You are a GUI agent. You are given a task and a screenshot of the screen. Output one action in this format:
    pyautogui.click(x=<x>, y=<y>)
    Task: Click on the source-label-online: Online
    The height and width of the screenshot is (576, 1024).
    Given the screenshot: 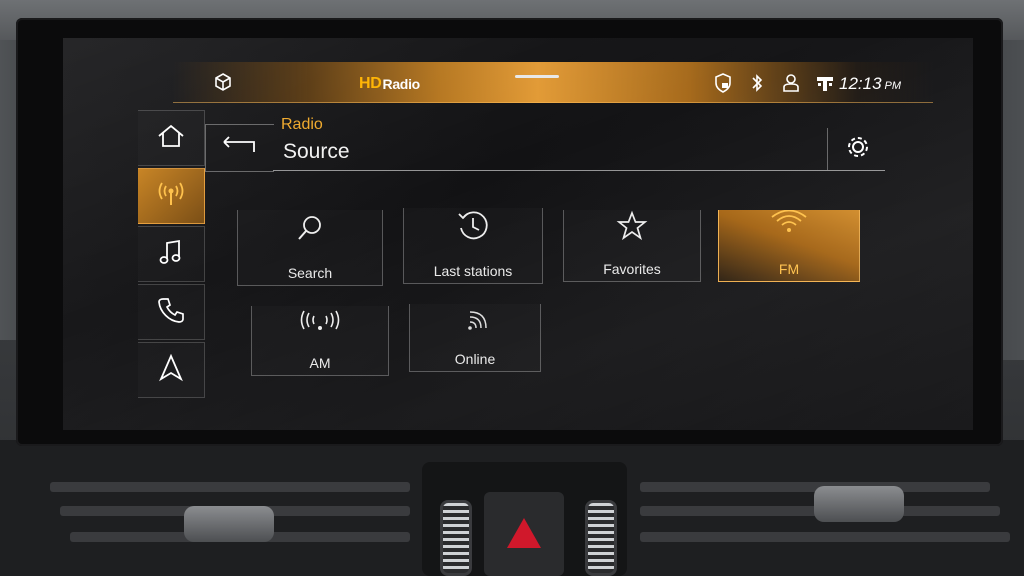 What is the action you would take?
    pyautogui.click(x=475, y=359)
    